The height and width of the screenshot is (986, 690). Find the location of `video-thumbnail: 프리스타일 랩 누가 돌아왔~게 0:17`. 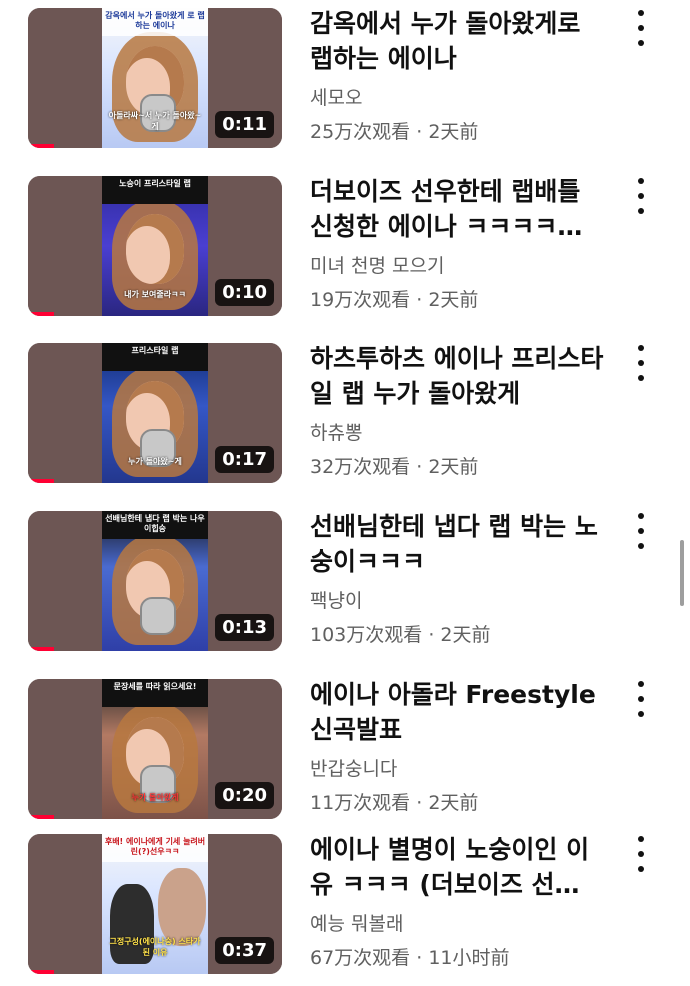

video-thumbnail: 프리스타일 랩 누가 돌아왔~게 0:17 is located at coordinates (155, 413).